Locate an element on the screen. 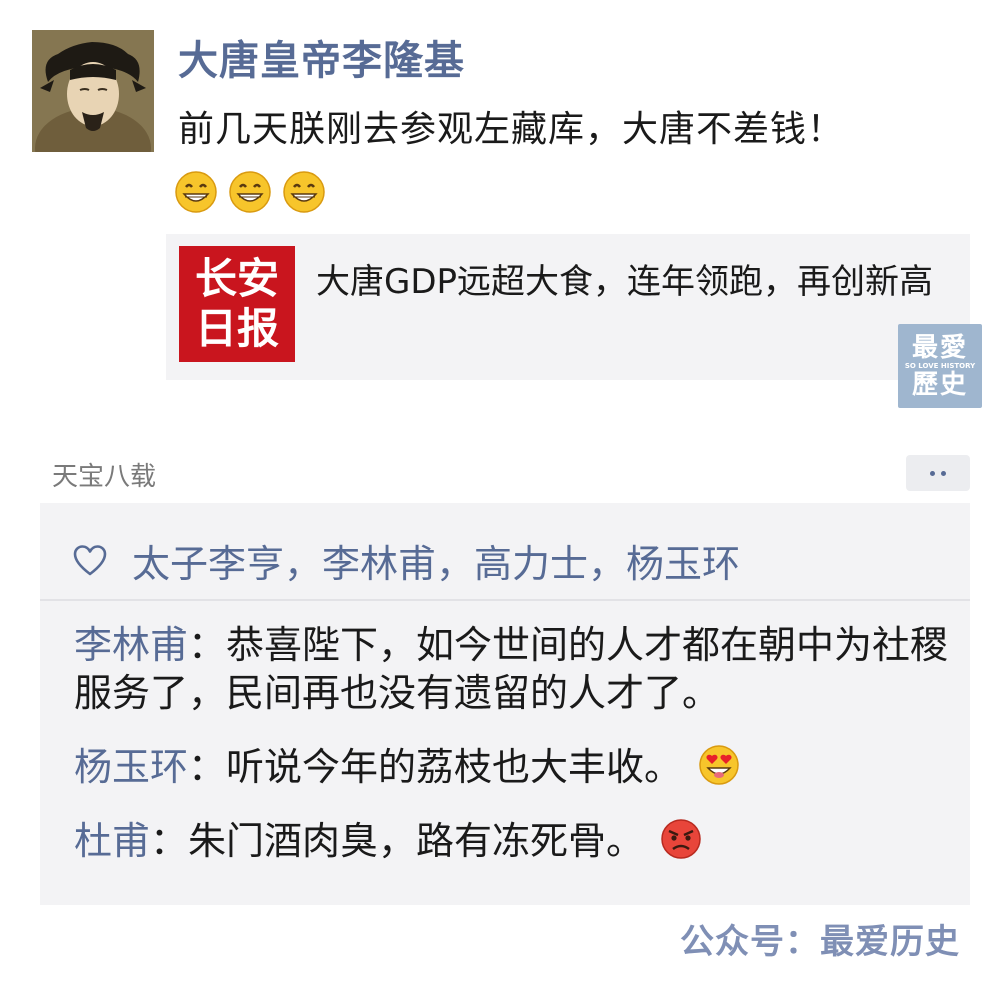  comment-item: 李林甫：恭喜陛下，如今世间的人才都在朝中为社稷服务了，民间再也没有遗留的人才了。 is located at coordinates (514, 669).